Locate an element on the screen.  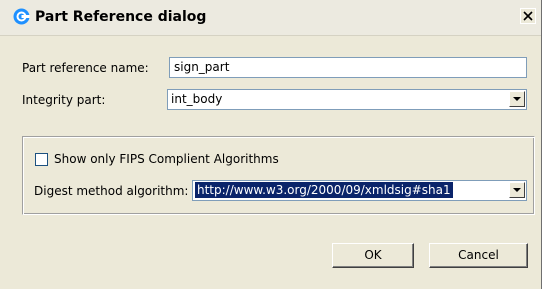
part-reference-name-input: sign_part is located at coordinates (348, 67).